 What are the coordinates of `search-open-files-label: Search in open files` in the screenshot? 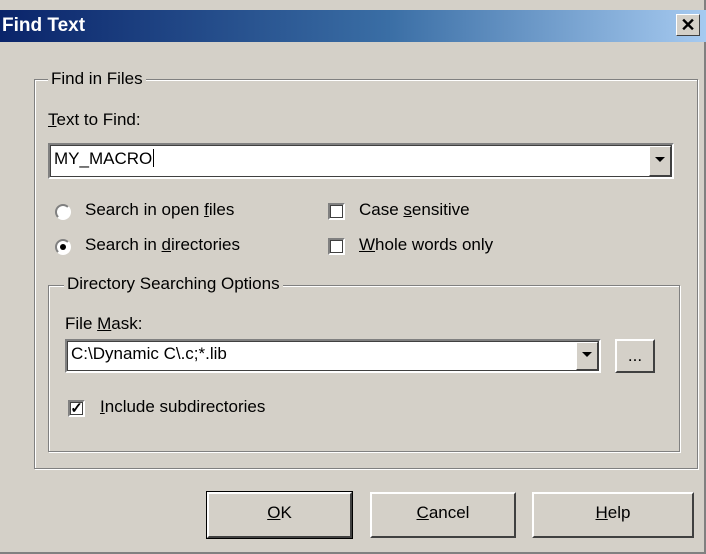 It's located at (159, 210).